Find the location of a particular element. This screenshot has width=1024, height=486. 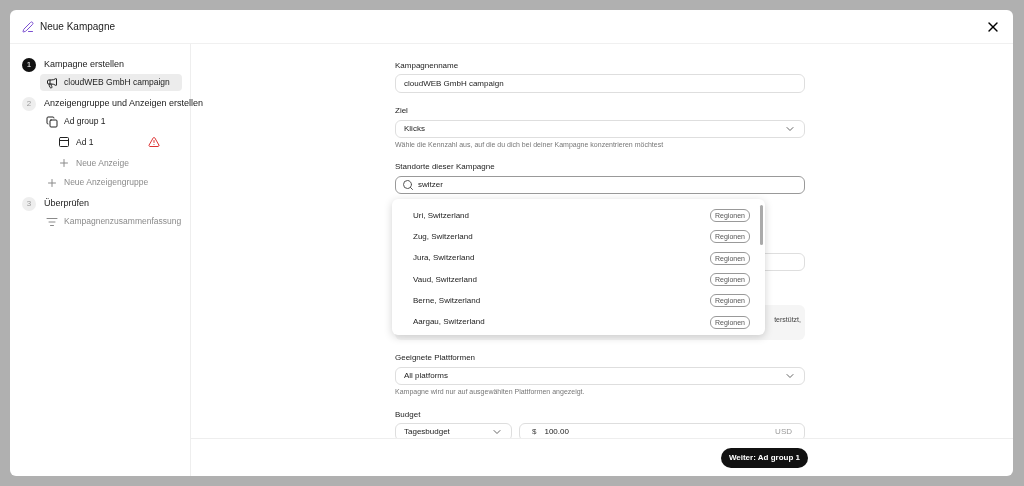

search-icon is located at coordinates (408, 185).